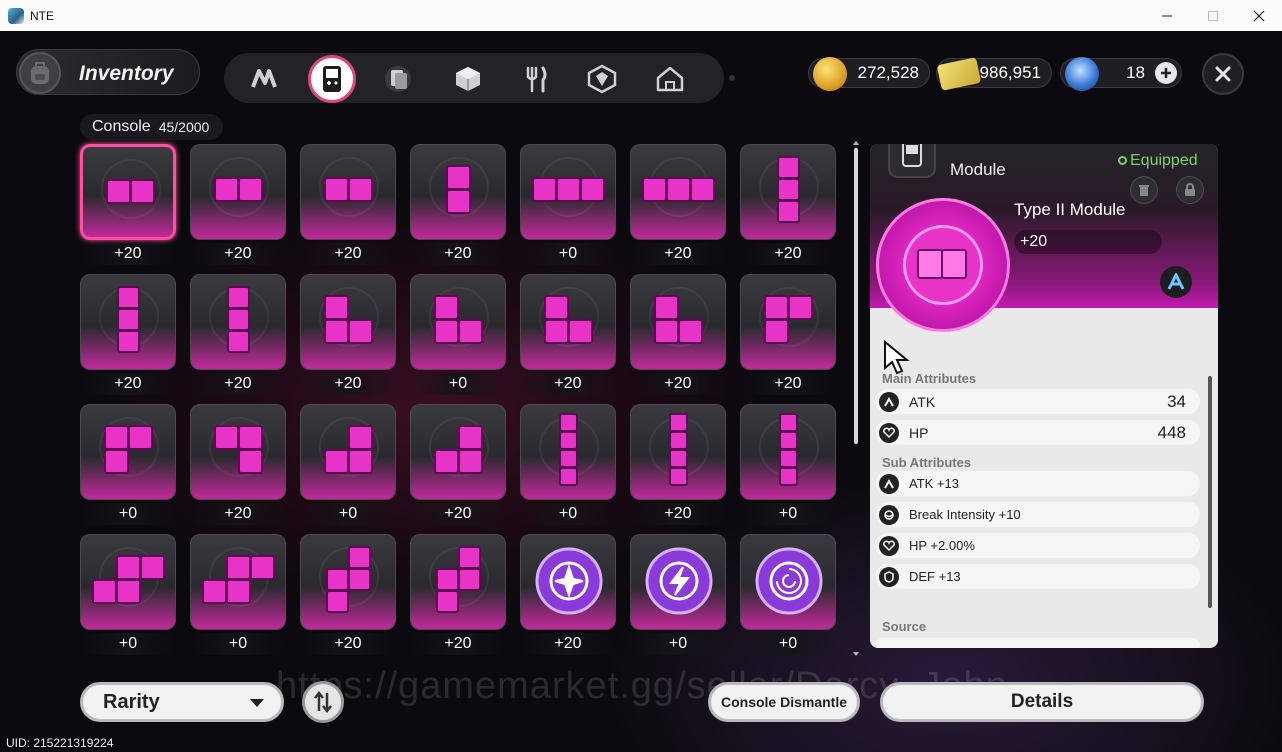 This screenshot has width=1282, height=752. What do you see at coordinates (888, 72) in the screenshot?
I see `currency-gold-value: 272,528` at bounding box center [888, 72].